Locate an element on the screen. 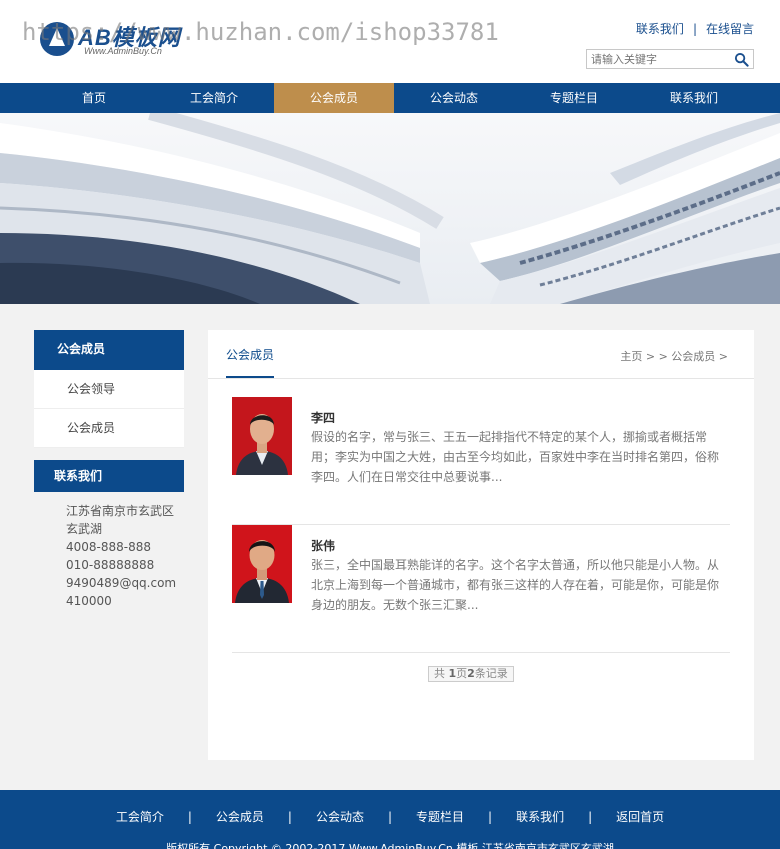 This screenshot has height=849, width=780. top-link-message: 在线留言 is located at coordinates (730, 29).